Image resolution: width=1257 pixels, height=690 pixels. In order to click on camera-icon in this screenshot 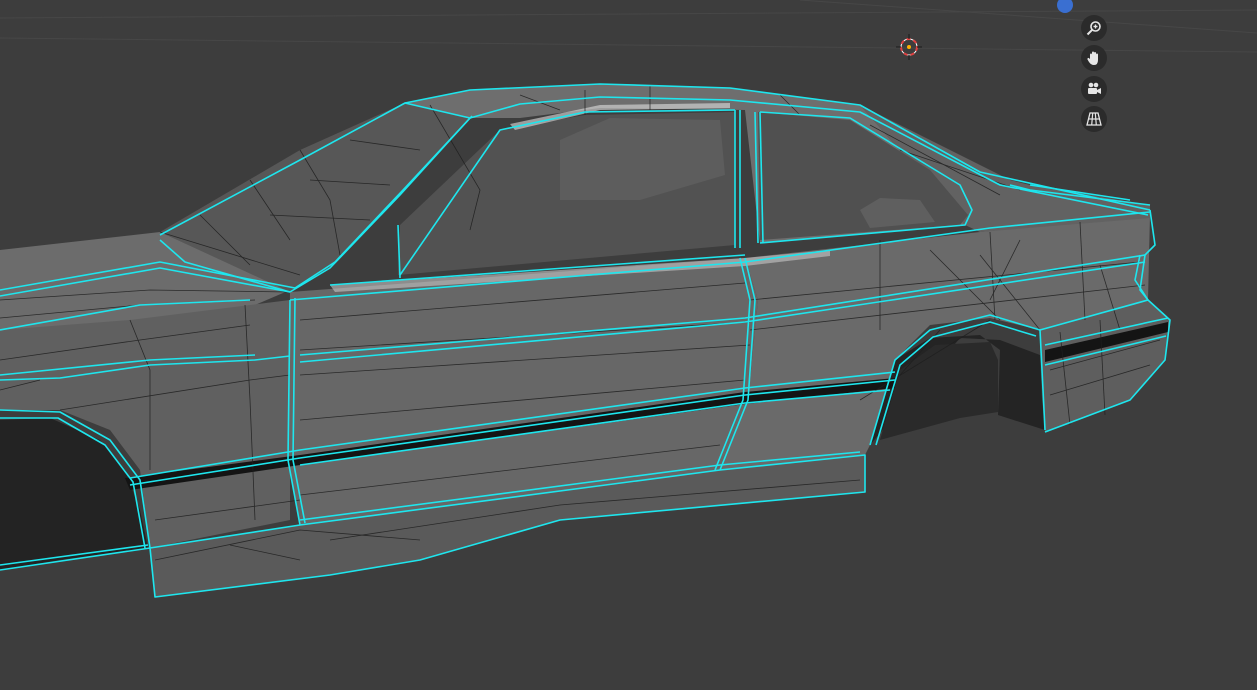, I will do `click(1094, 88)`.